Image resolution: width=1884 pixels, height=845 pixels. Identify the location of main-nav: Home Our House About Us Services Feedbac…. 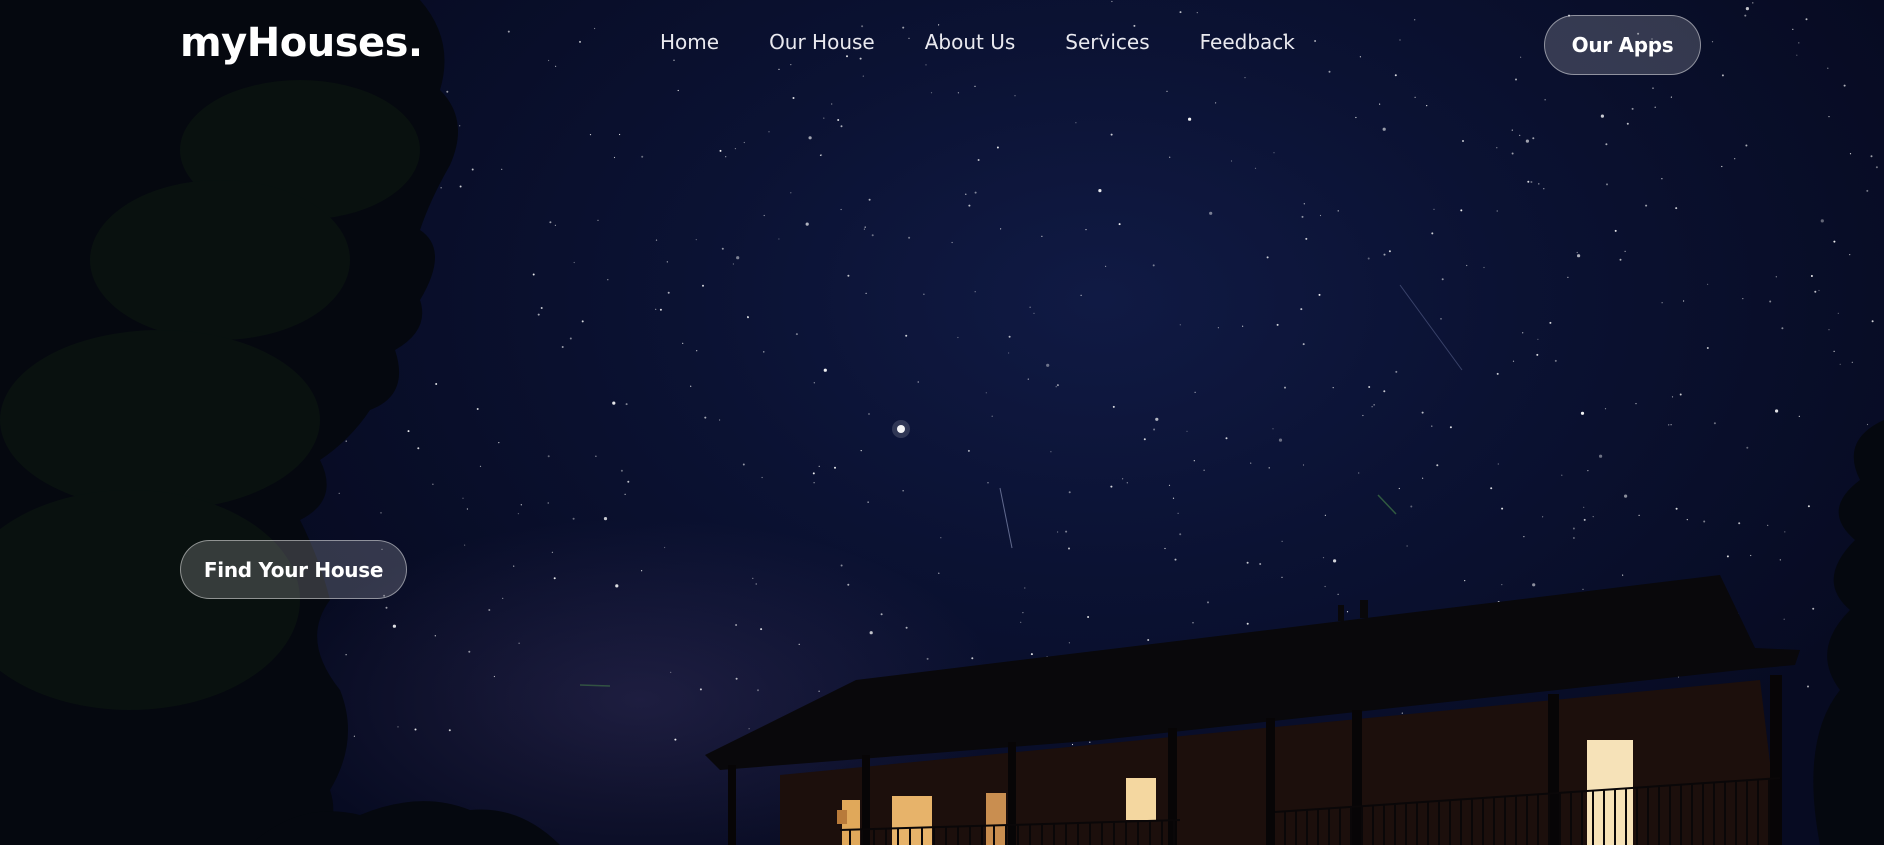
(977, 42).